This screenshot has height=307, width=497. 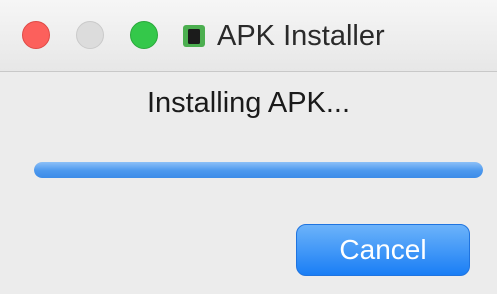 What do you see at coordinates (144, 35) in the screenshot?
I see `zoom-window-button` at bounding box center [144, 35].